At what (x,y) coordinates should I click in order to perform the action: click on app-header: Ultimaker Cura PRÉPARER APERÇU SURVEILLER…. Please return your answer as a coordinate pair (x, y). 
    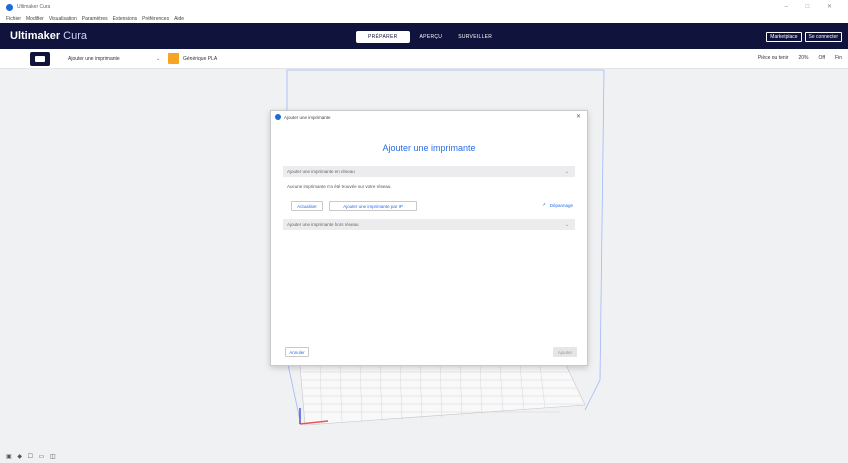
    Looking at the image, I should click on (424, 36).